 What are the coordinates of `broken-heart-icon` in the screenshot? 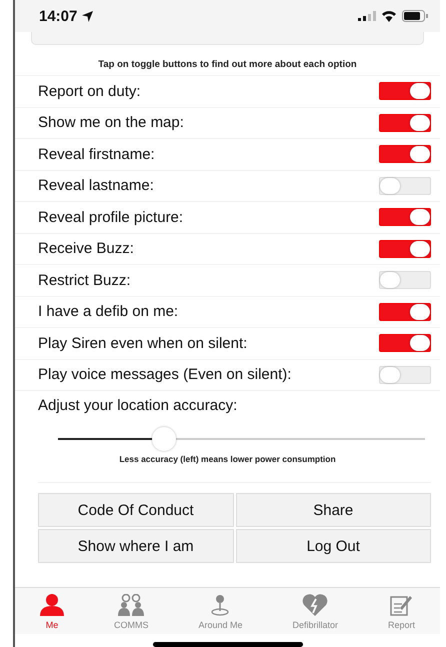 It's located at (315, 605).